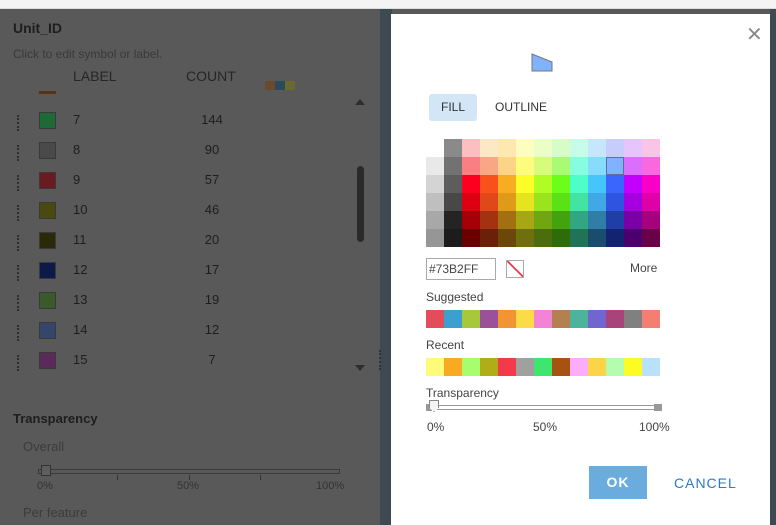 The image size is (776, 525). Describe the element at coordinates (80, 359) in the screenshot. I see `row-label: 15` at that location.